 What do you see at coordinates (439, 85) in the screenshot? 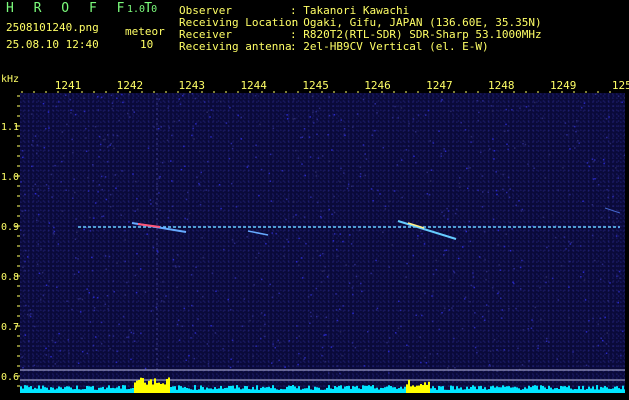
I see `x-tick-label: 1247` at bounding box center [439, 85].